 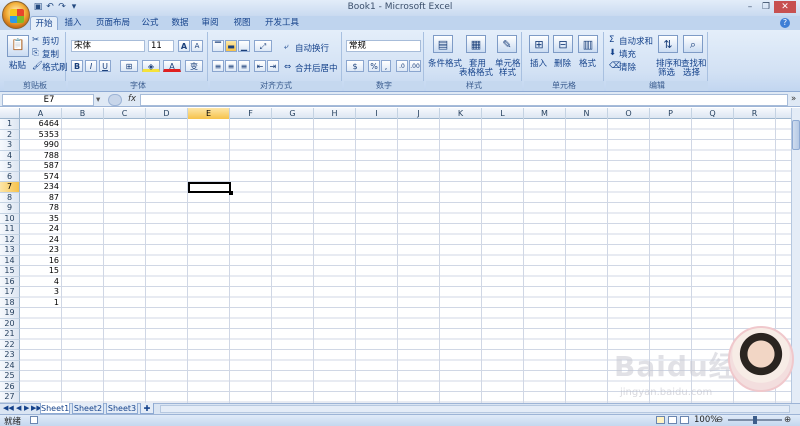 What do you see at coordinates (113, 23) in the screenshot?
I see `tab-page-layout: 页面布局` at bounding box center [113, 23].